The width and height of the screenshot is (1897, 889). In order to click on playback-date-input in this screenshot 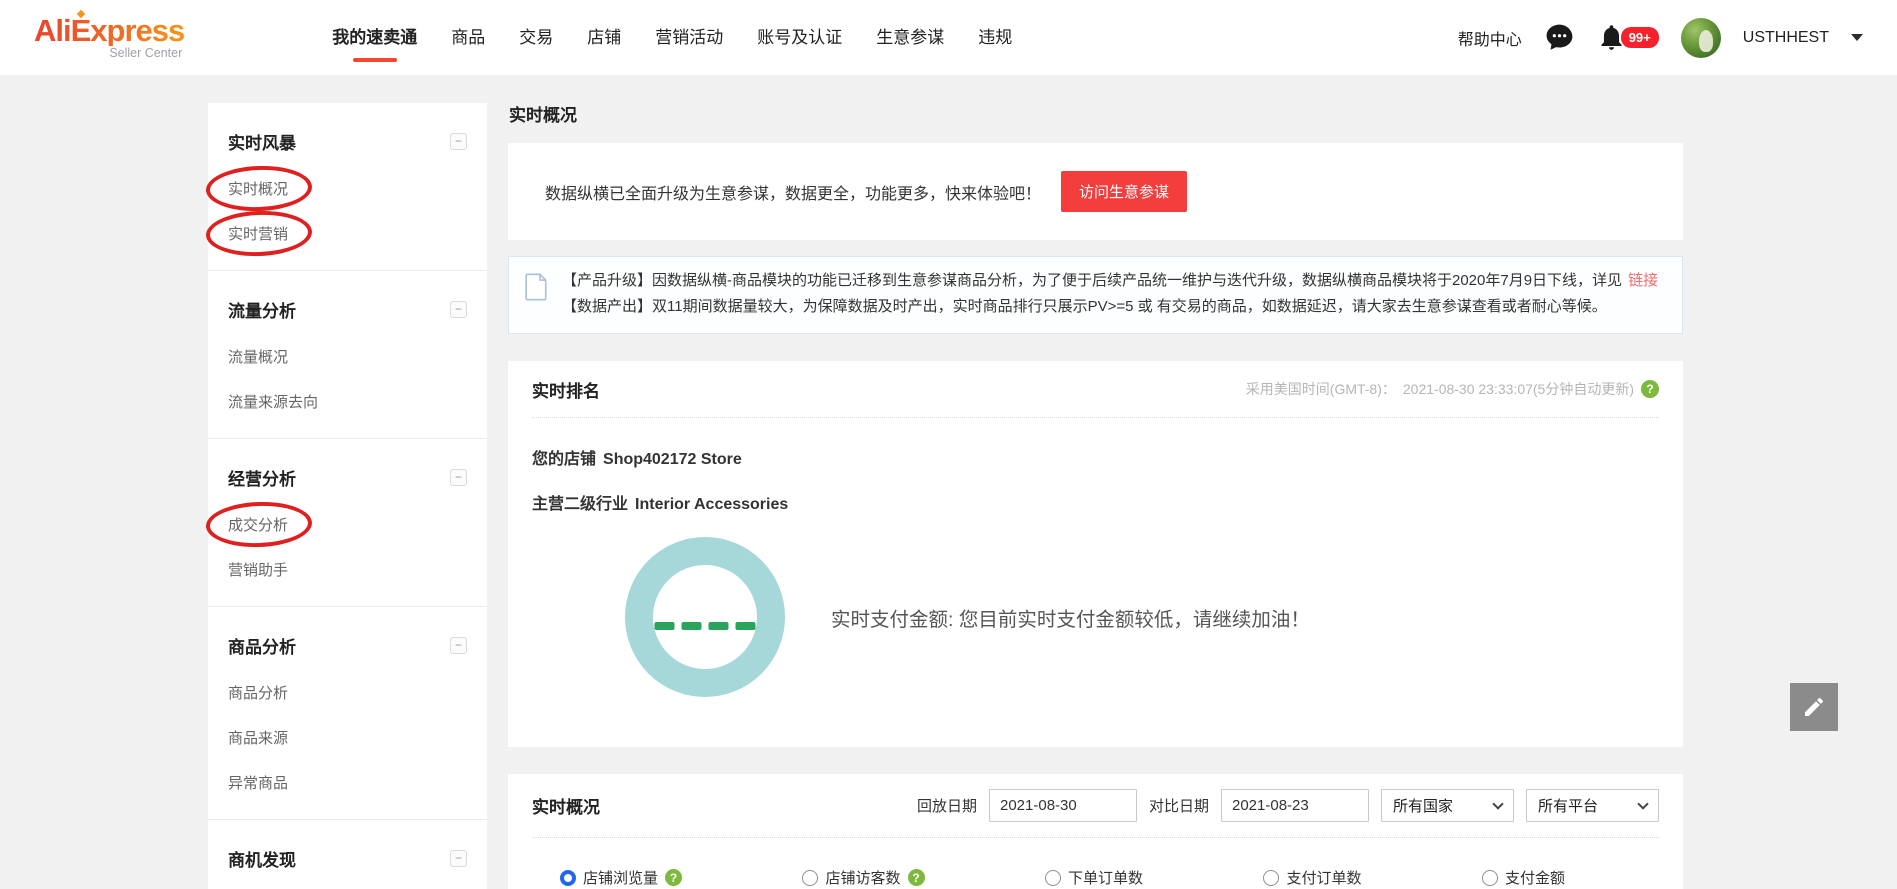, I will do `click(1062, 805)`.